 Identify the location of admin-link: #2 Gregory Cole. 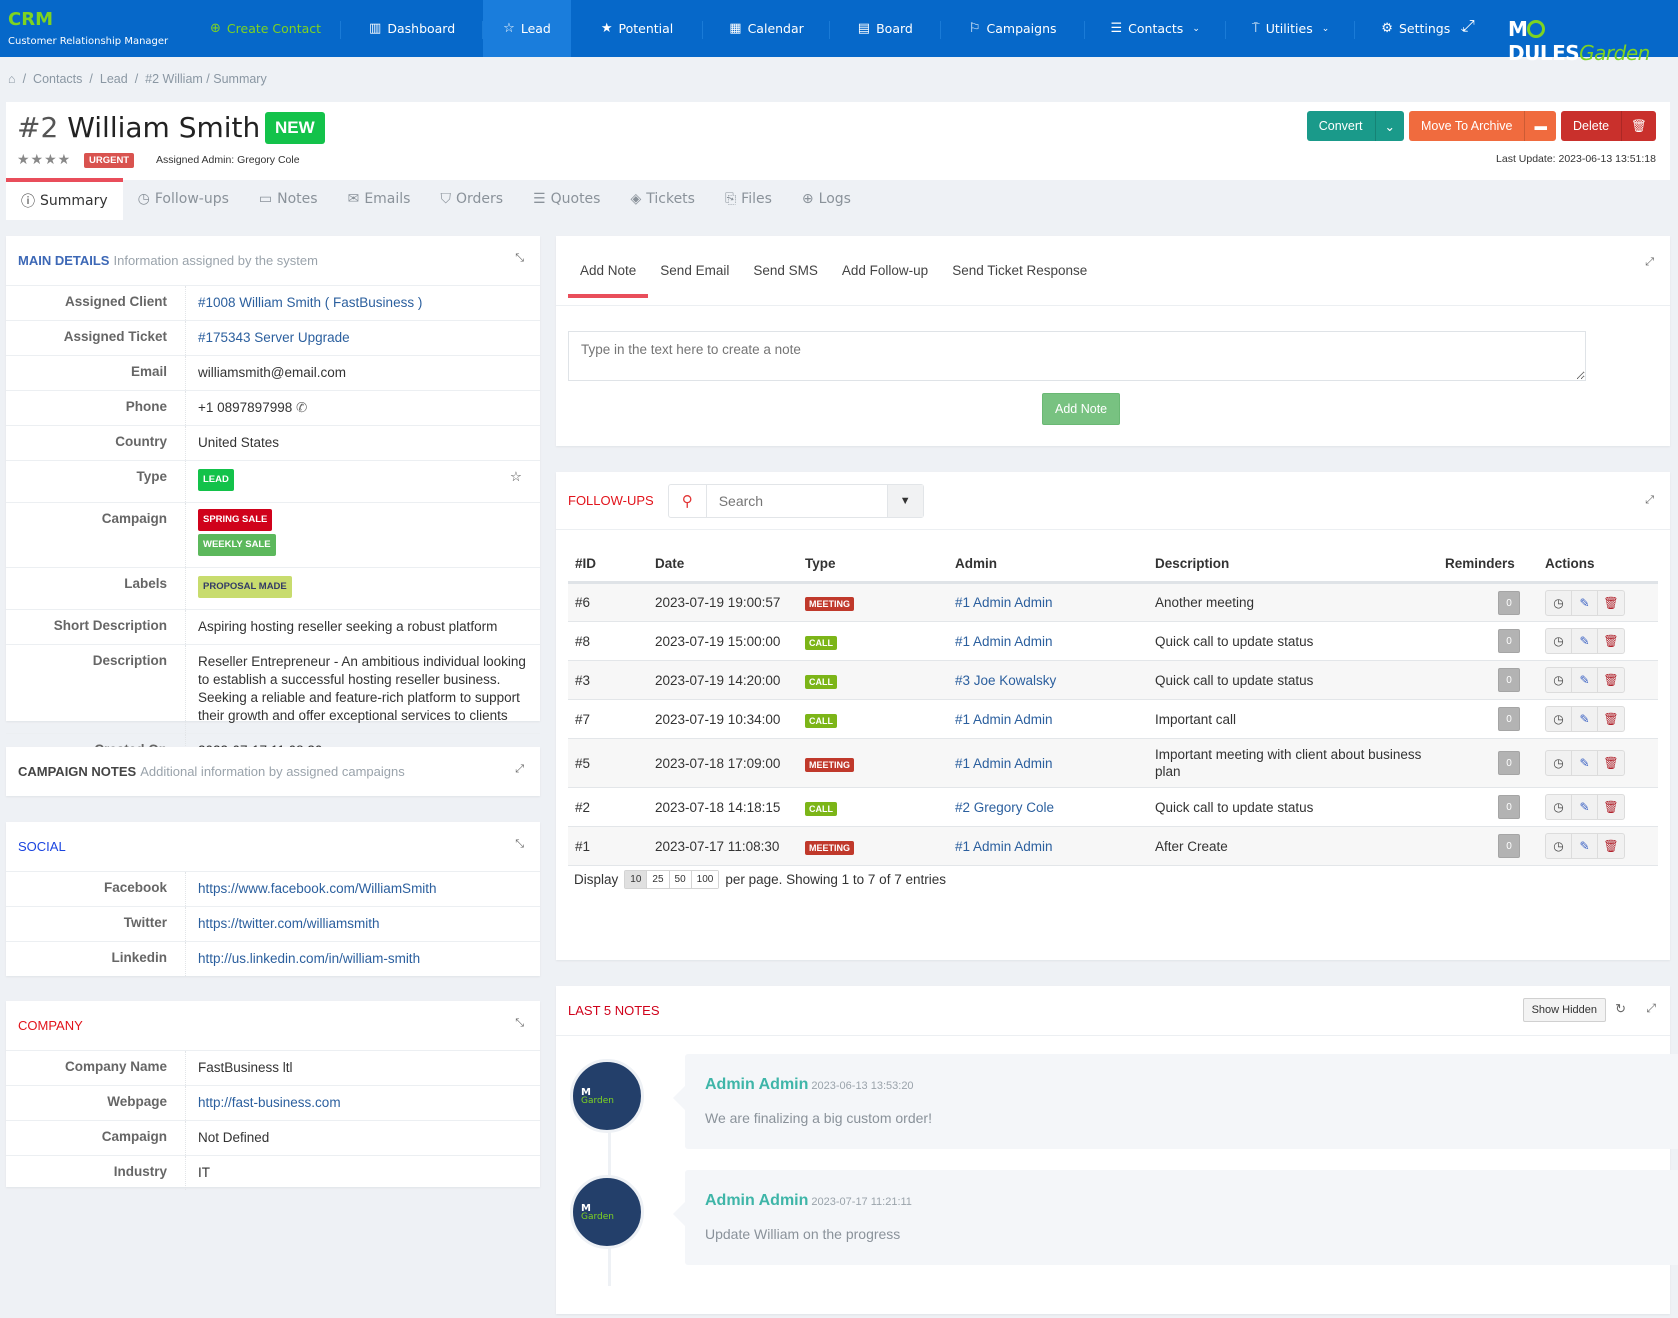
(1004, 807).